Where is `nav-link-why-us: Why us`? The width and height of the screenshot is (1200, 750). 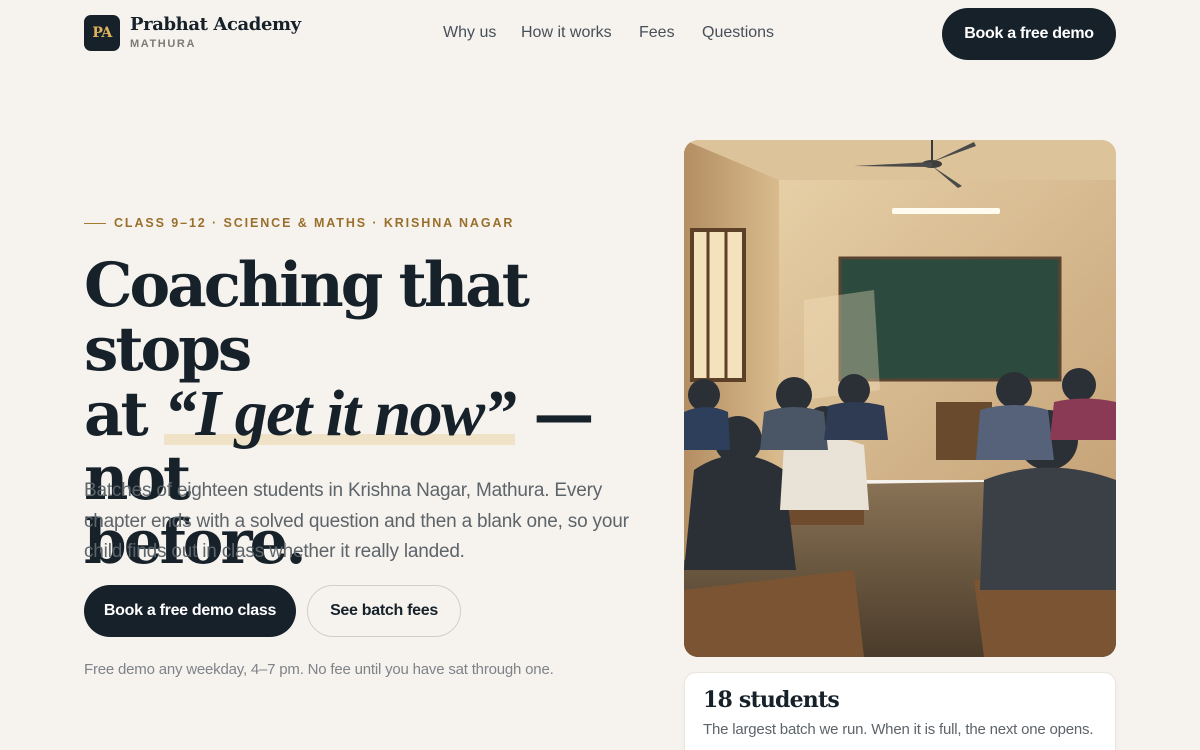 nav-link-why-us: Why us is located at coordinates (469, 33).